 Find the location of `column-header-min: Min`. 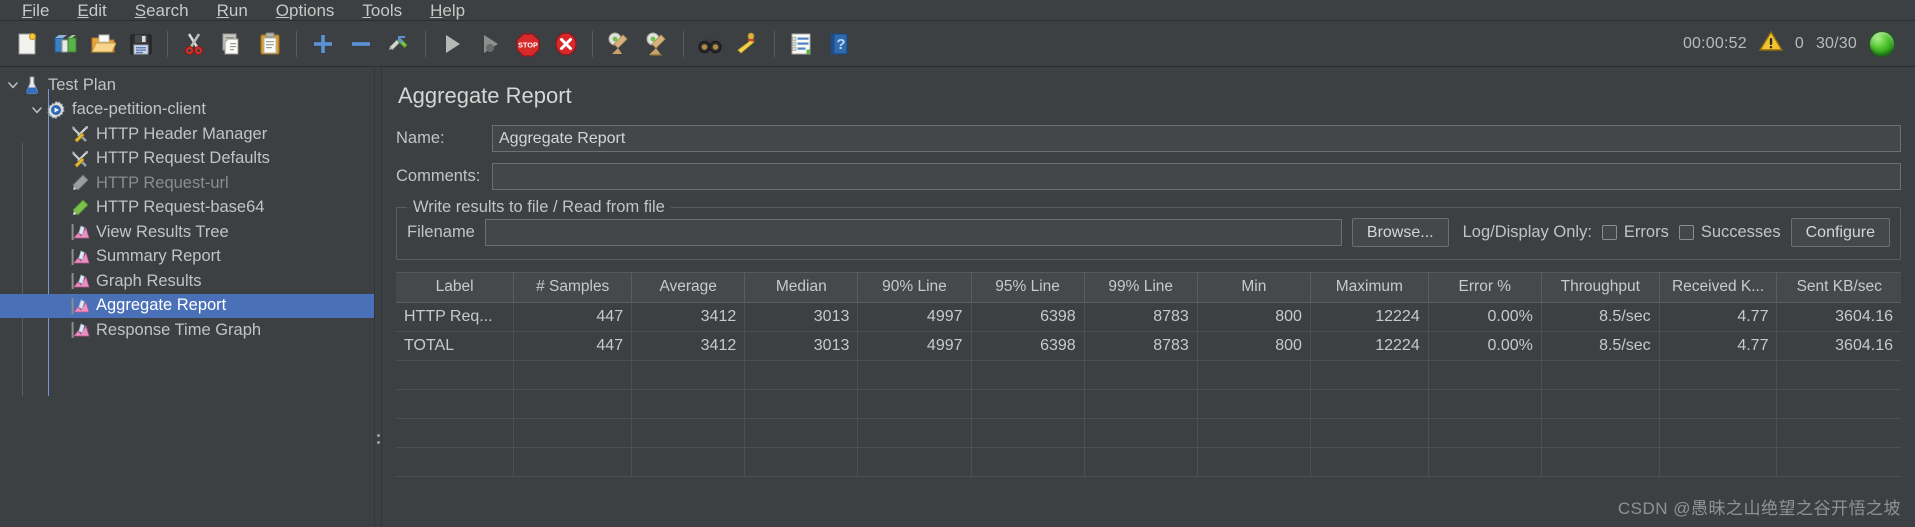

column-header-min: Min is located at coordinates (1254, 288).